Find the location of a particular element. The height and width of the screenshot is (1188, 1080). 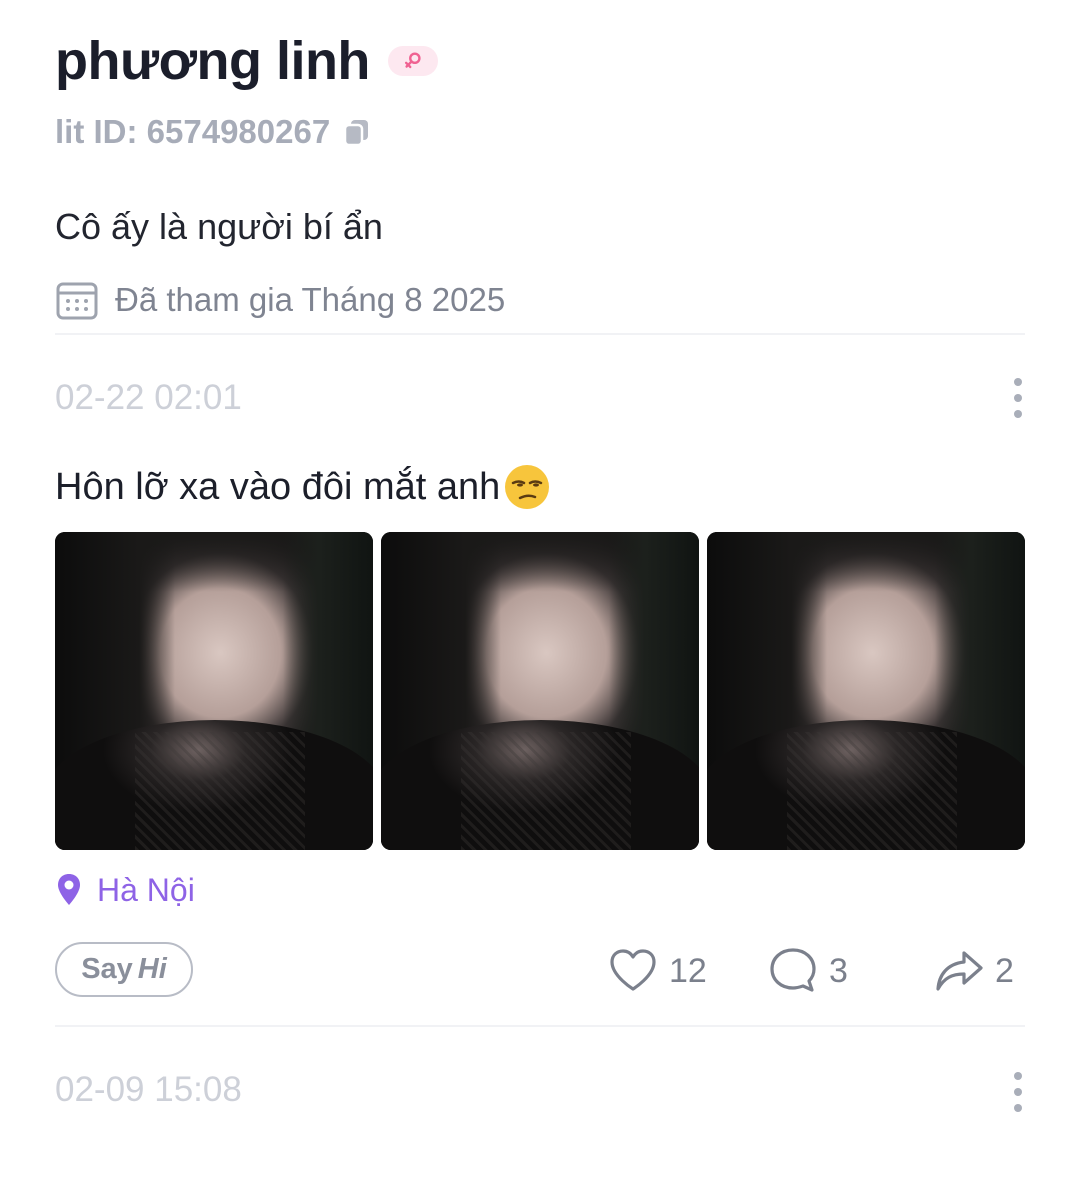

heart-icon is located at coordinates (633, 970).